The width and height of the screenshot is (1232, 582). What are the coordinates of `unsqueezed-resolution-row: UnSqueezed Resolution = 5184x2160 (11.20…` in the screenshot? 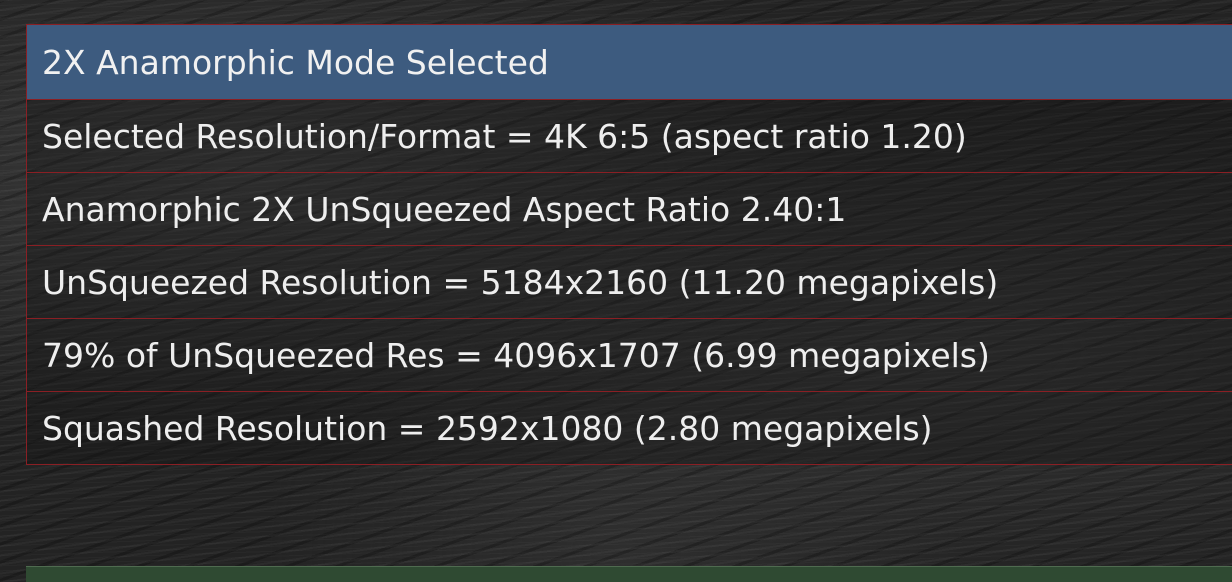 It's located at (629, 282).